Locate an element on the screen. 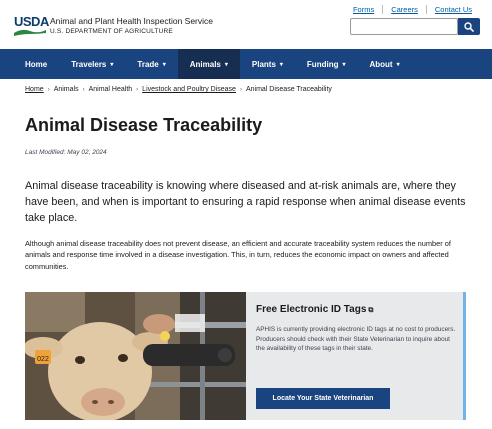  nav-item-label: Travelers is located at coordinates (89, 64).